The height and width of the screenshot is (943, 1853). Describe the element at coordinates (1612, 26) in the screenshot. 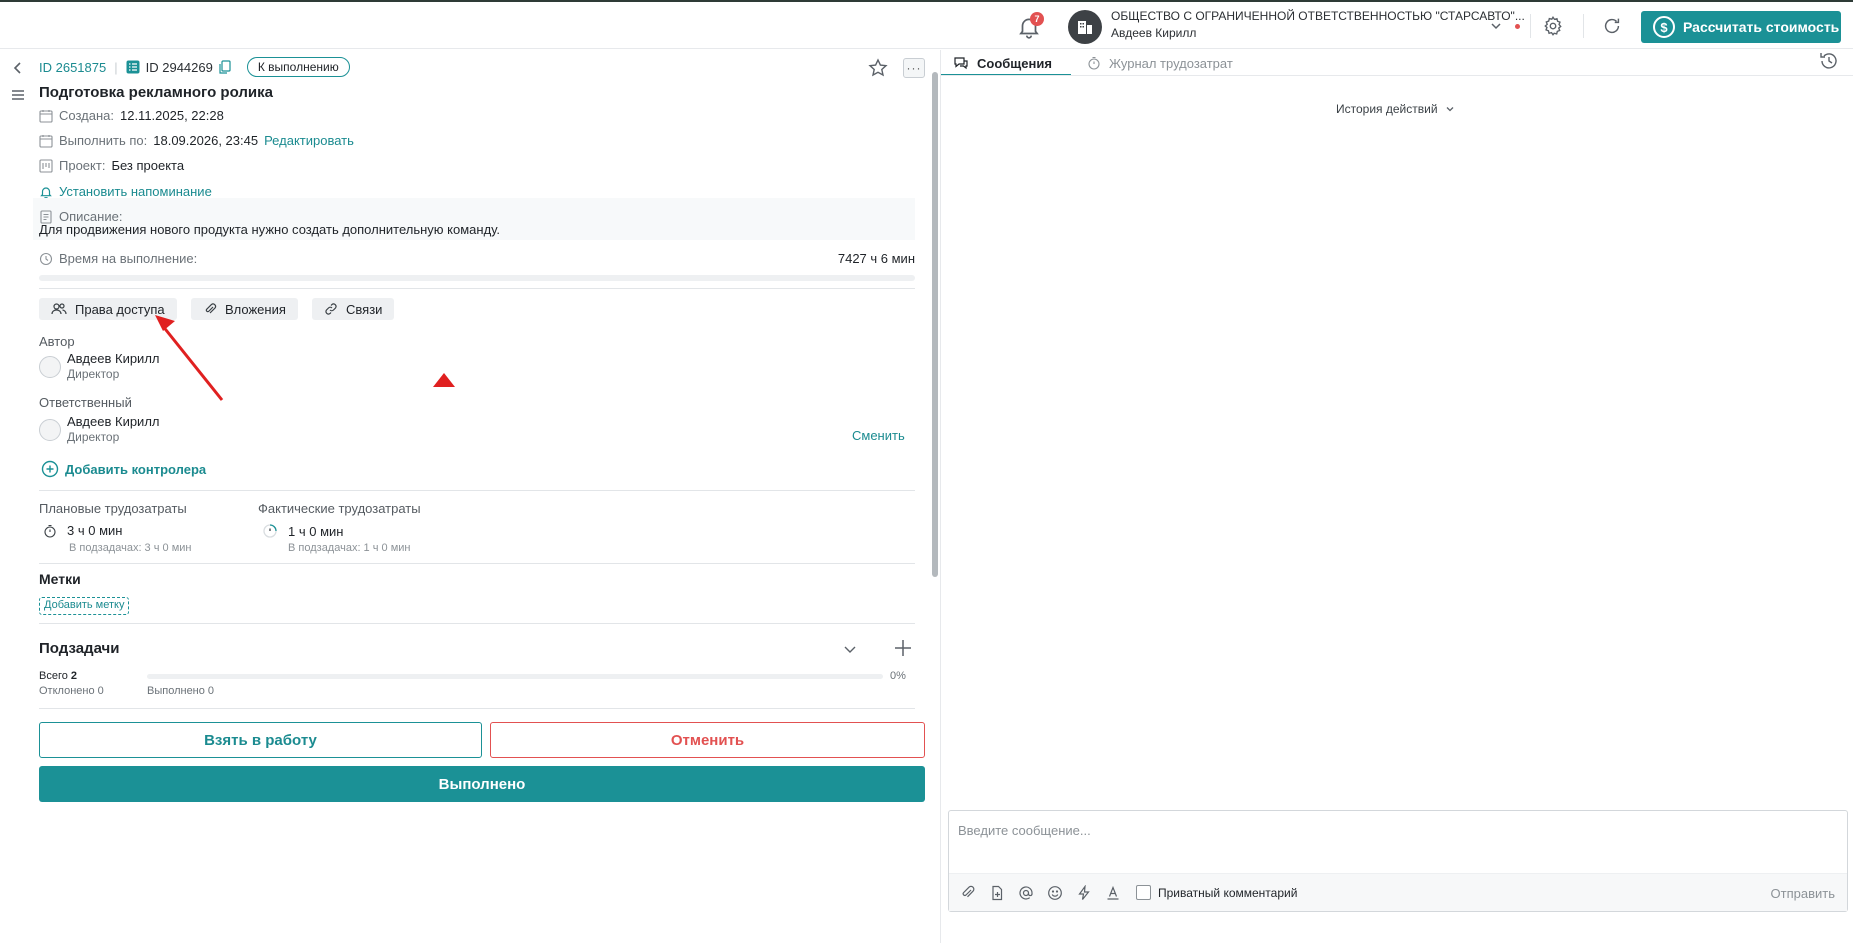

I see `refresh-icon` at that location.